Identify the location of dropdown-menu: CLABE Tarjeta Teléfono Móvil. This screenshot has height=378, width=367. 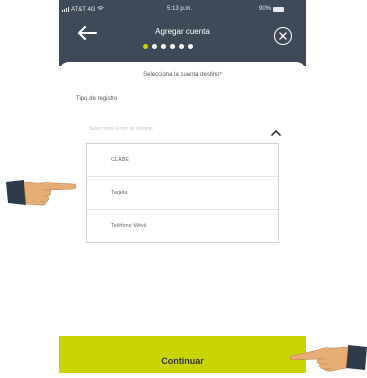
(182, 193).